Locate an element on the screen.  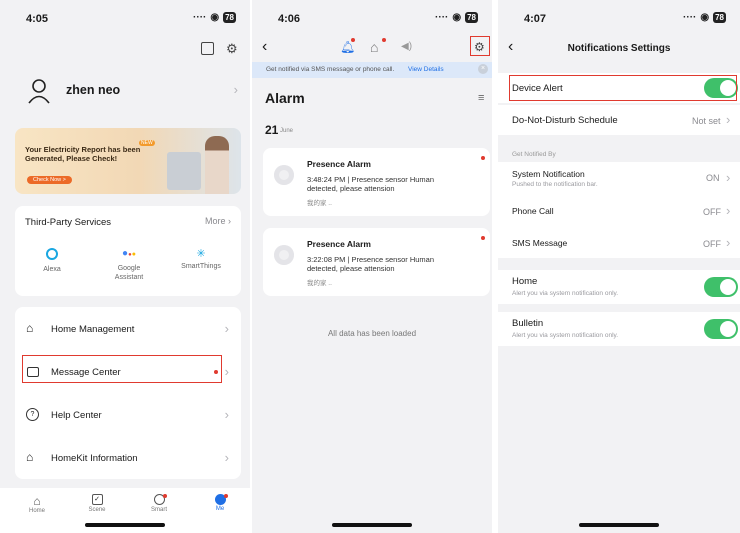
view-details-link: View Details is located at coordinates (426, 69).